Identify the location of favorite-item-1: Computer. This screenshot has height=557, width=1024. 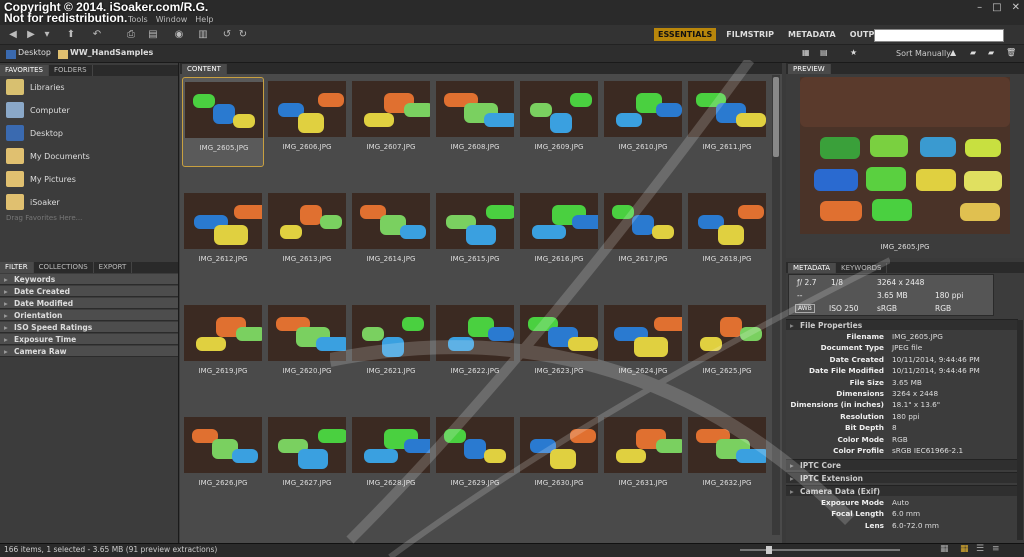
(38, 110).